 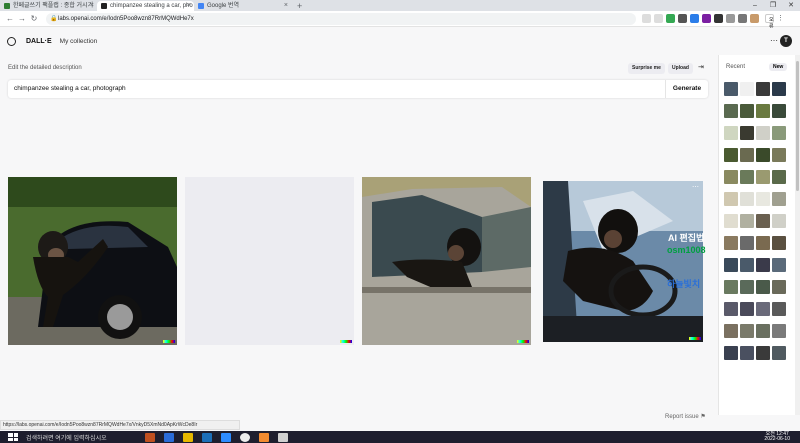 I want to click on share-icon, so click(x=646, y=18).